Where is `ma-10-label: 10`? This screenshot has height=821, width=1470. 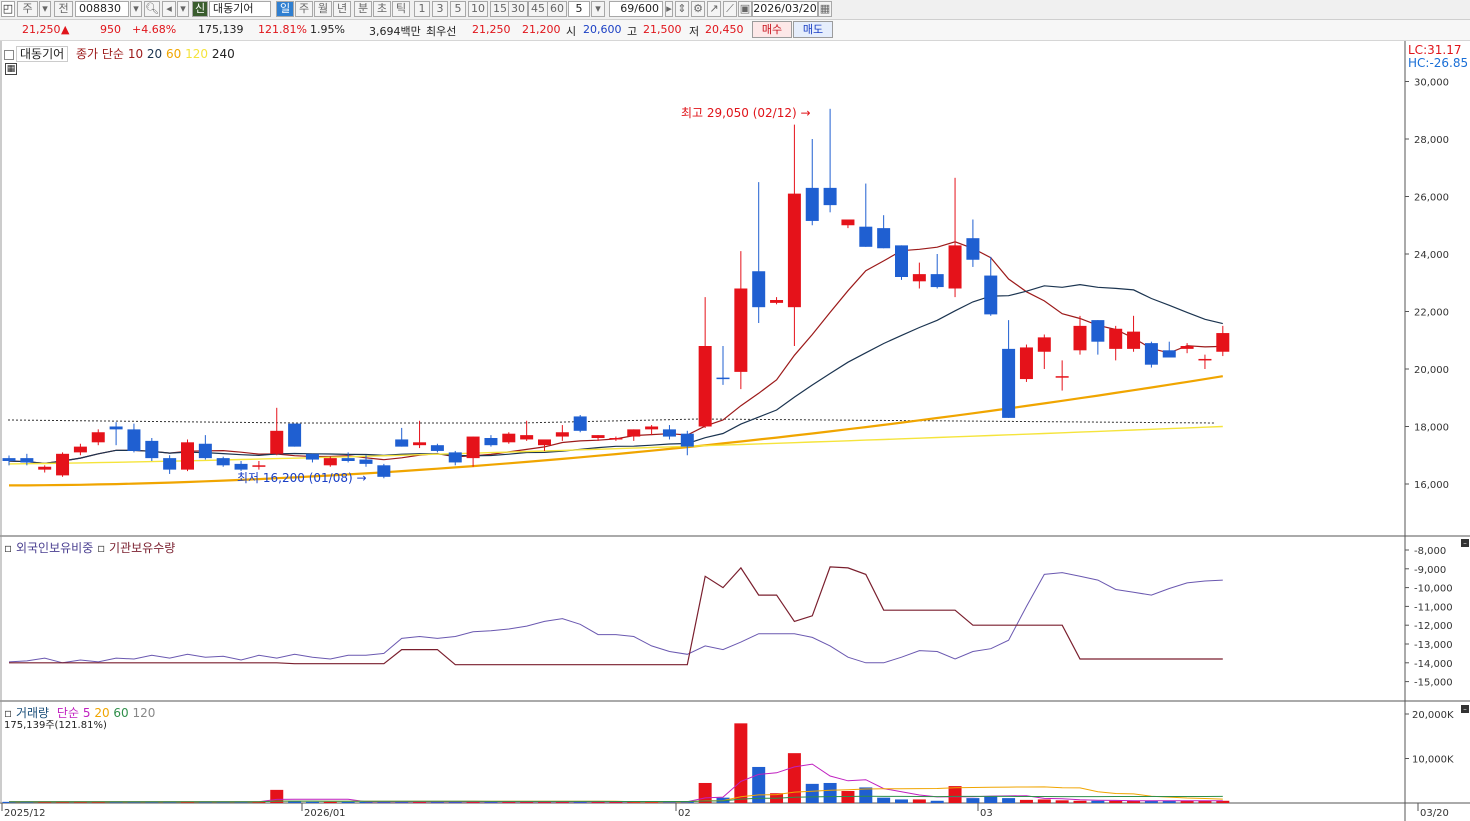
ma-10-label: 10 is located at coordinates (135, 54).